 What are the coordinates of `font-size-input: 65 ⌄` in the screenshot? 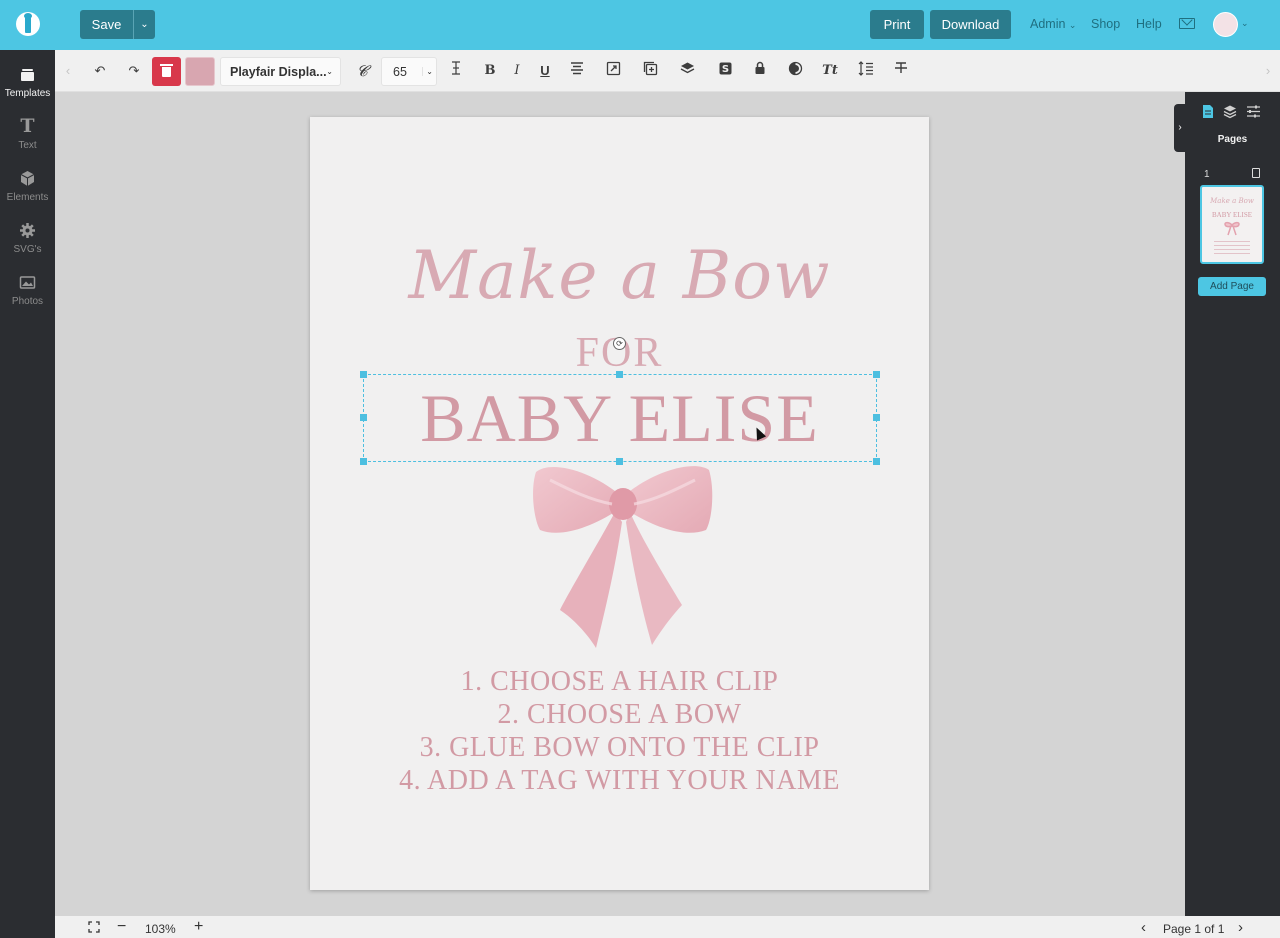 It's located at (409, 71).